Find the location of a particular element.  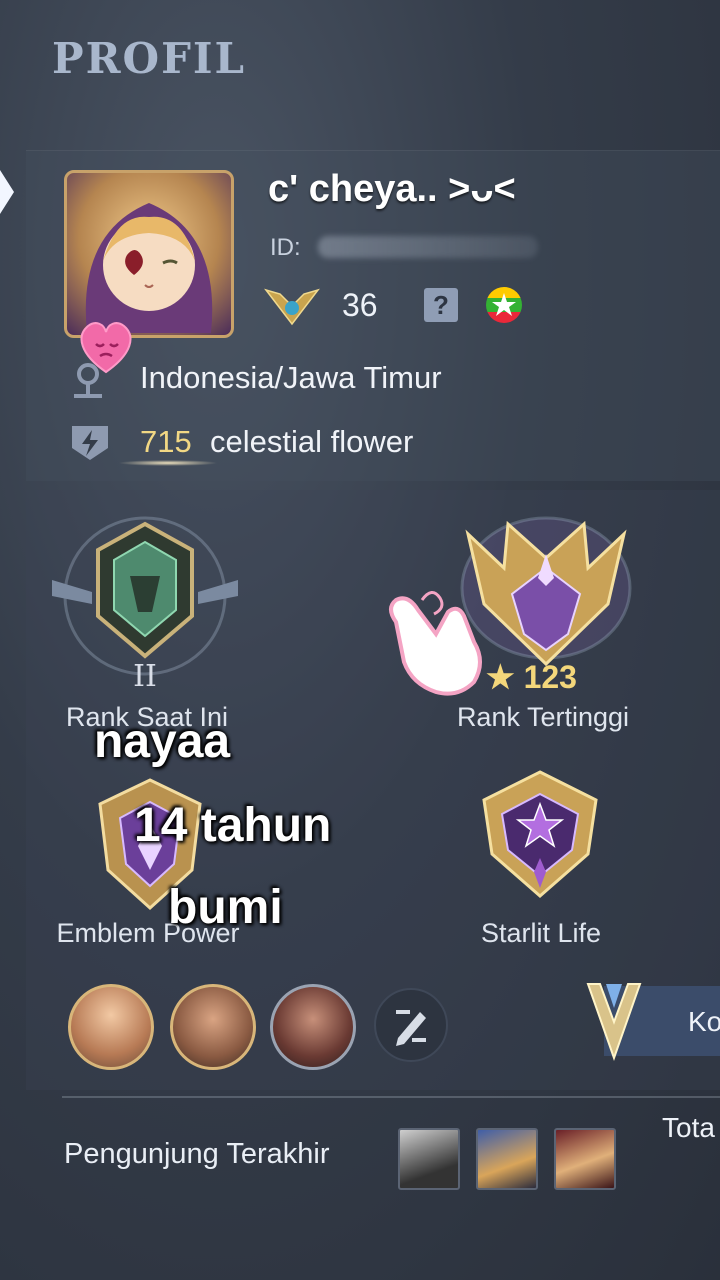

rank-tier-mark: II is located at coordinates (145, 676).